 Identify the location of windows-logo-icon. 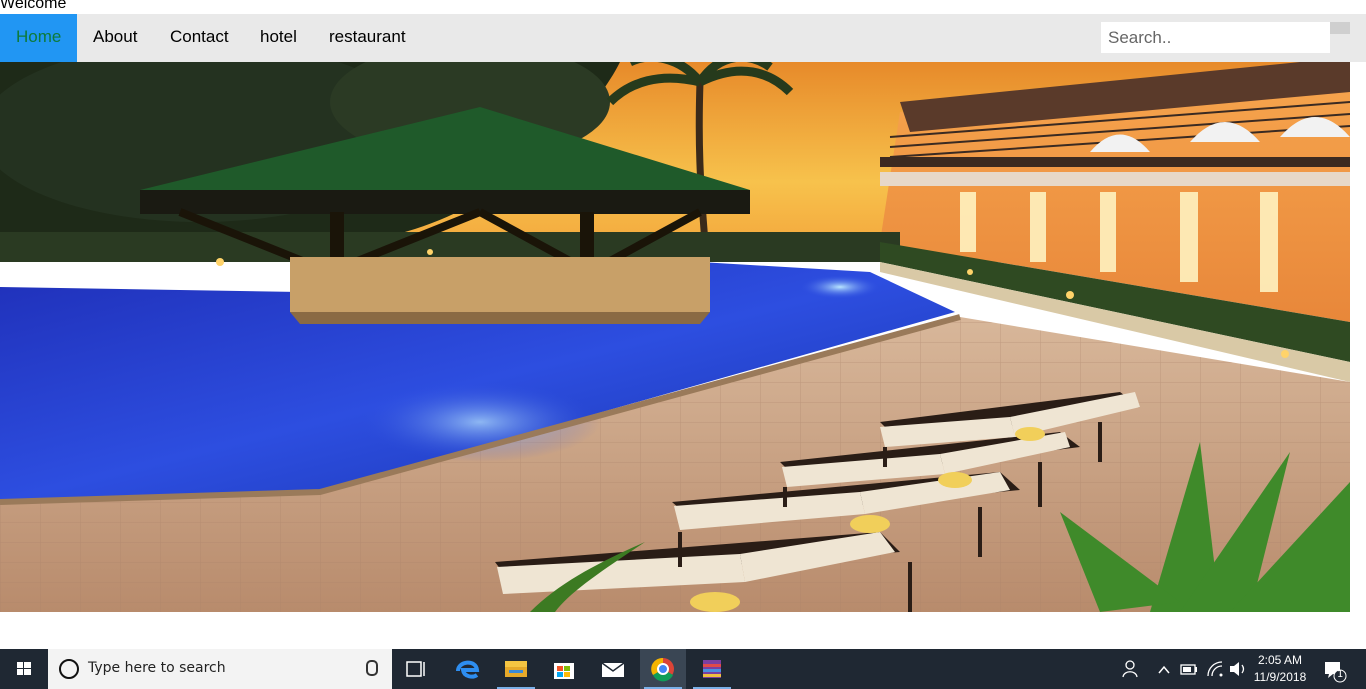
(24, 668).